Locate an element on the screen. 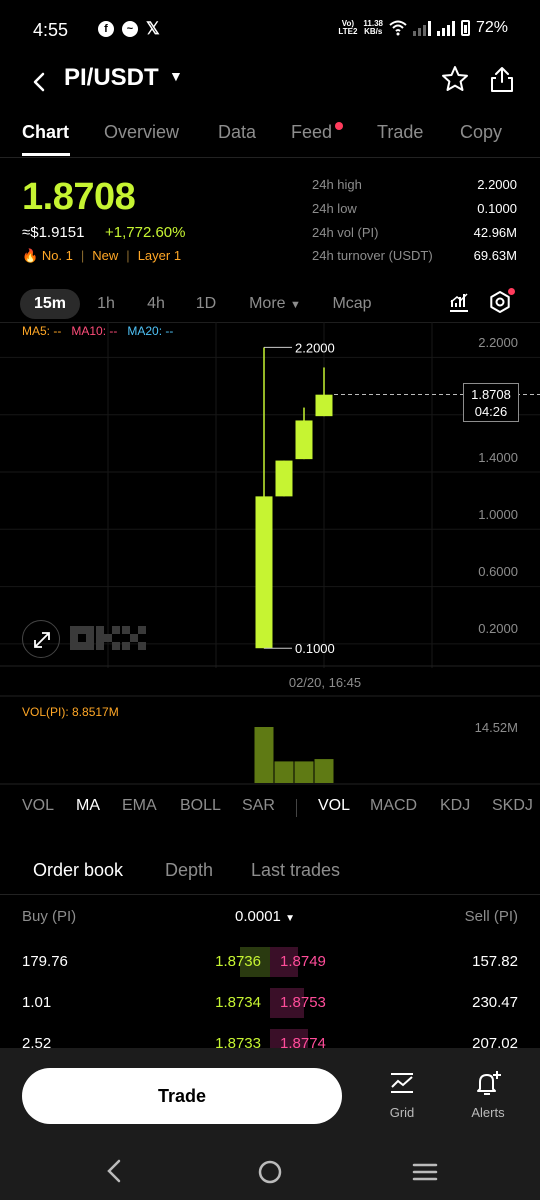  system-nav-bar is located at coordinates (270, 1171).